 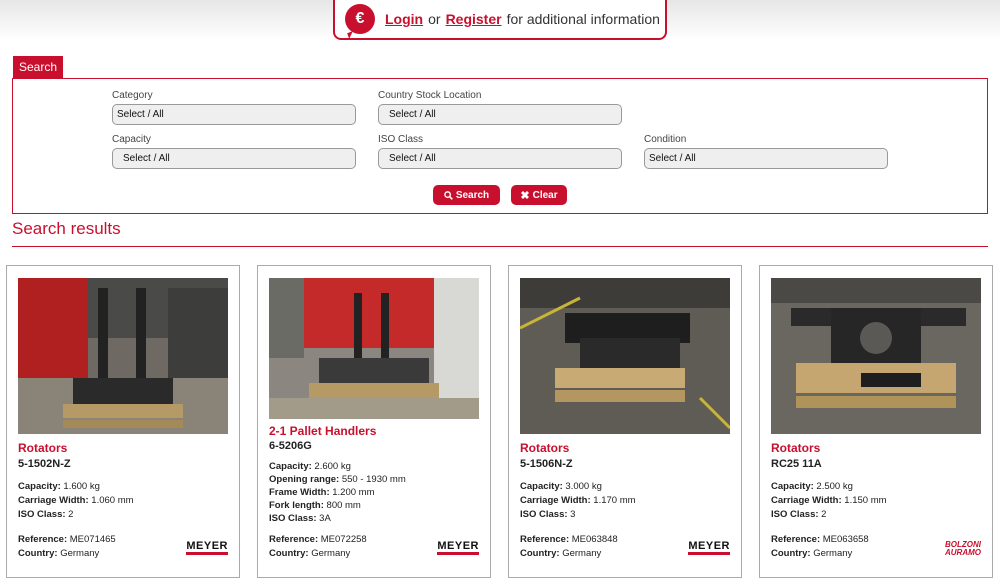 I want to click on product-model: 6-5206G, so click(x=290, y=446).